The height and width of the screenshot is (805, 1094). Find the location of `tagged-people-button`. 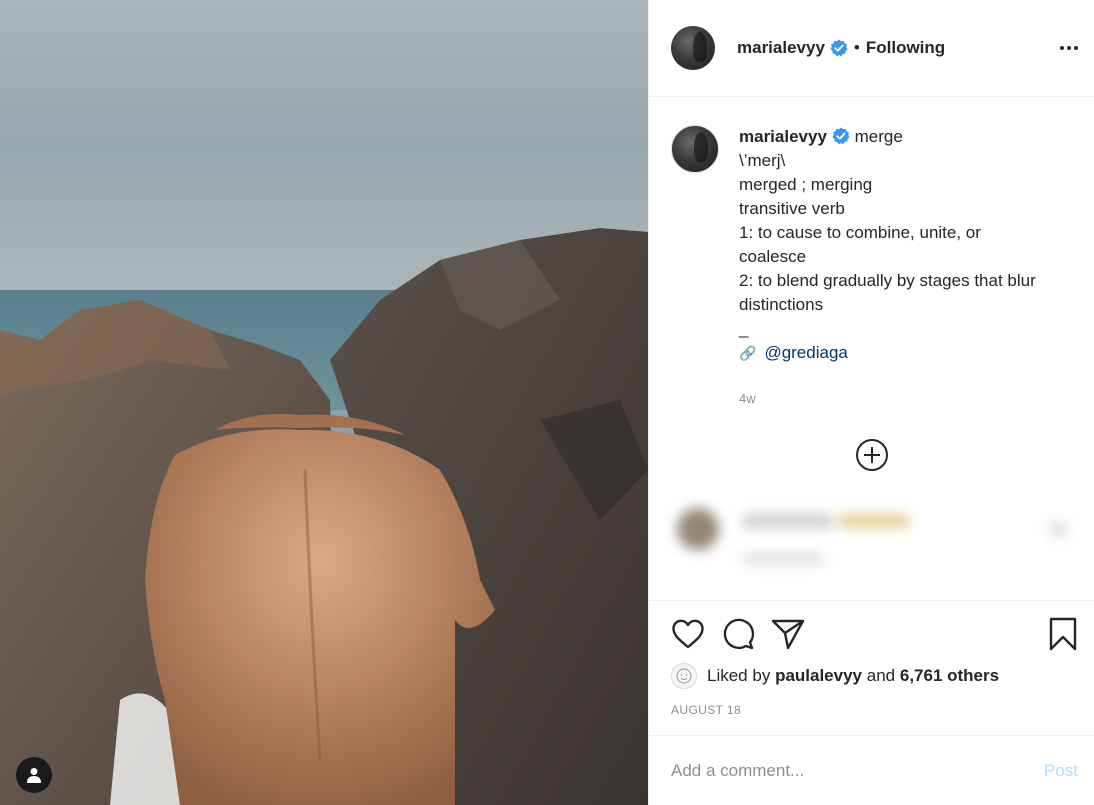

tagged-people-button is located at coordinates (34, 775).